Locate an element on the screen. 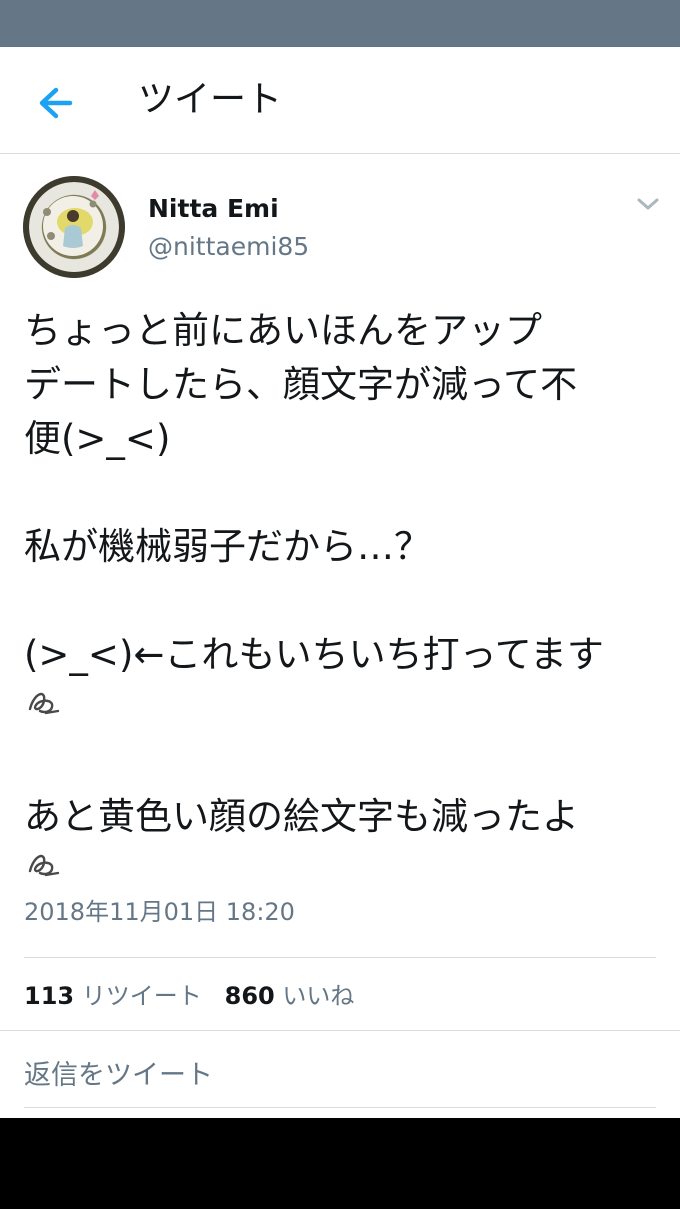  status-bar is located at coordinates (340, 23).